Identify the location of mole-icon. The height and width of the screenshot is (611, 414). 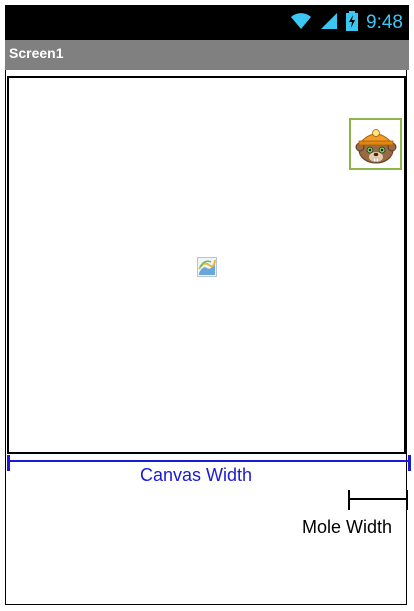
(375, 146).